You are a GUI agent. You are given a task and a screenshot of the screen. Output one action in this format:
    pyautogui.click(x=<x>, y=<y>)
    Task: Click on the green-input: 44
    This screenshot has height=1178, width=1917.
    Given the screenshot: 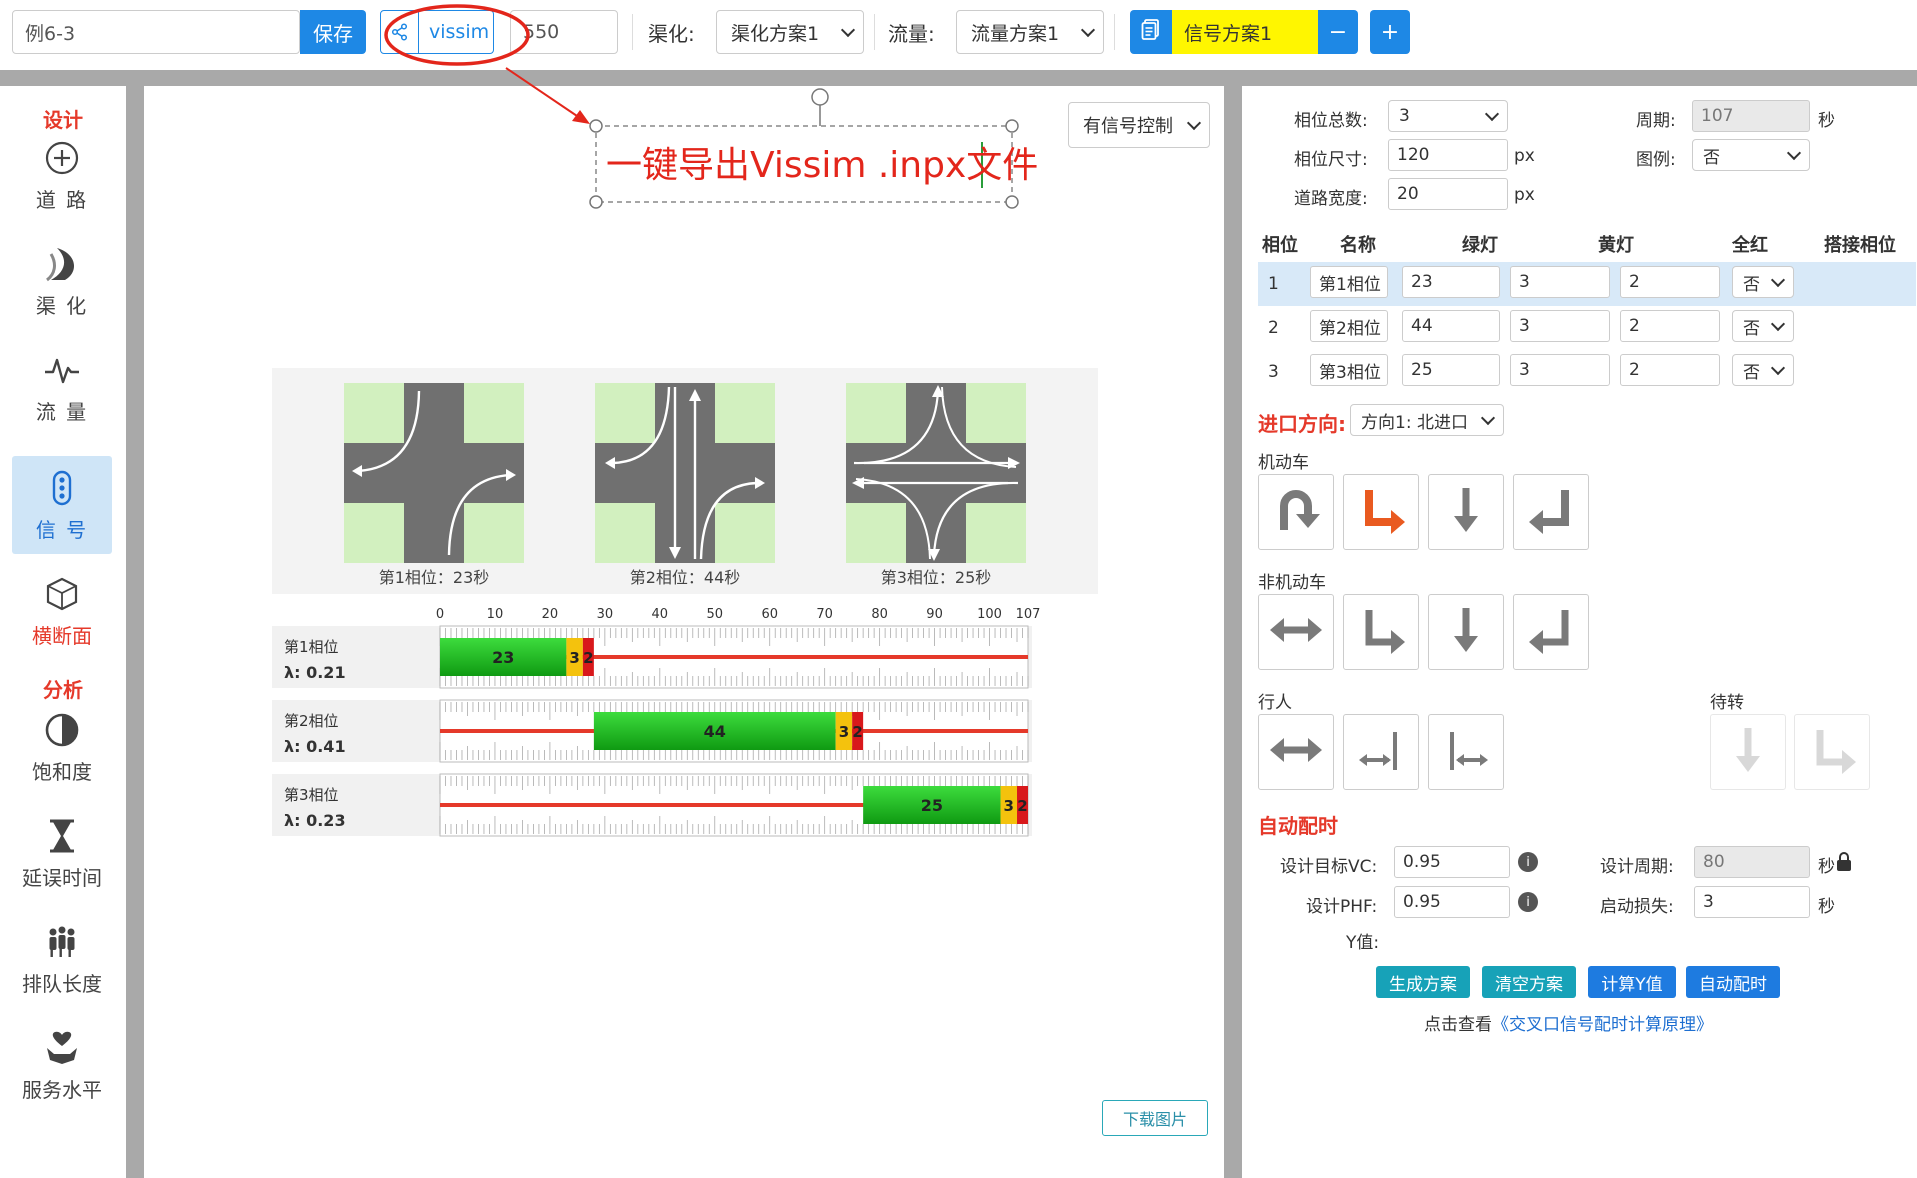 What is the action you would take?
    pyautogui.click(x=1451, y=326)
    